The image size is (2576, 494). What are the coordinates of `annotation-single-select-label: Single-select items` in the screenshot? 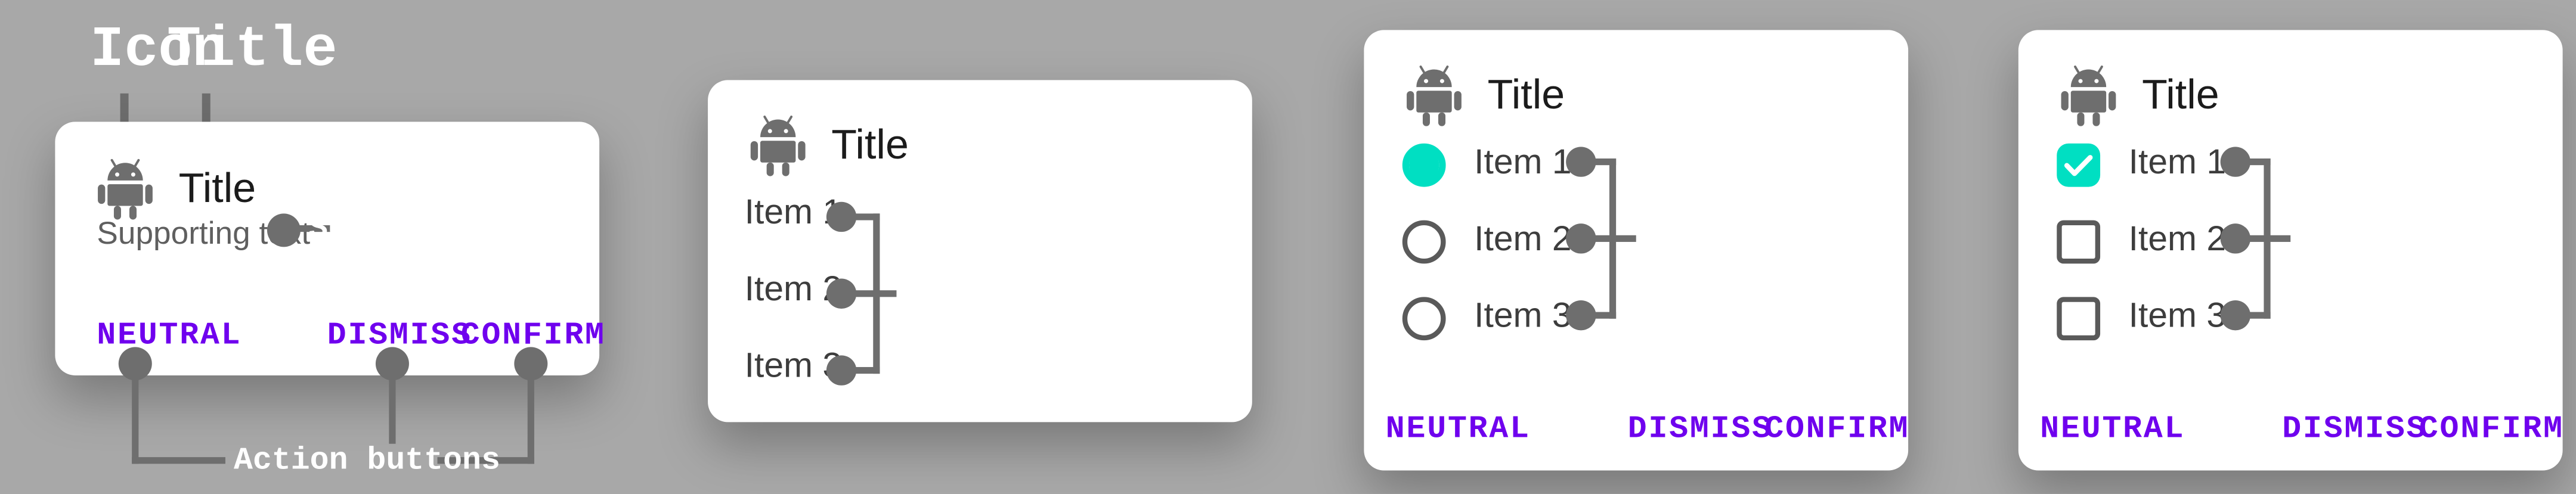 It's located at (1768, 258).